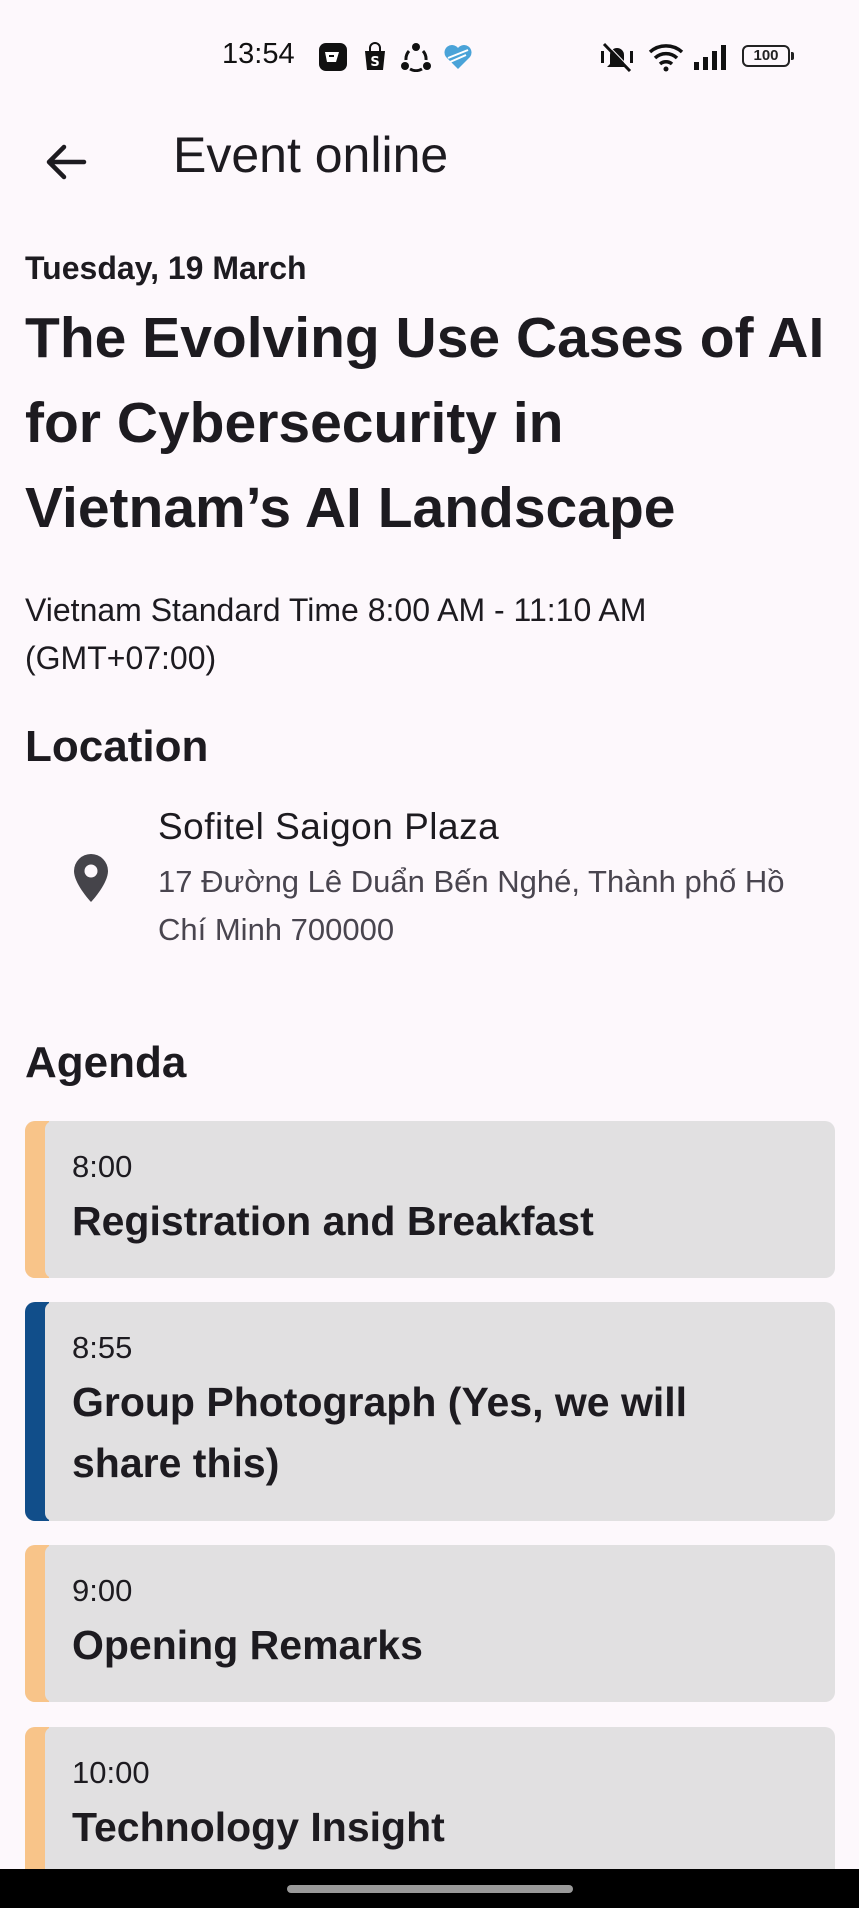 Image resolution: width=859 pixels, height=1908 pixels. What do you see at coordinates (166, 268) in the screenshot?
I see `event-date: Tuesday, 19 March` at bounding box center [166, 268].